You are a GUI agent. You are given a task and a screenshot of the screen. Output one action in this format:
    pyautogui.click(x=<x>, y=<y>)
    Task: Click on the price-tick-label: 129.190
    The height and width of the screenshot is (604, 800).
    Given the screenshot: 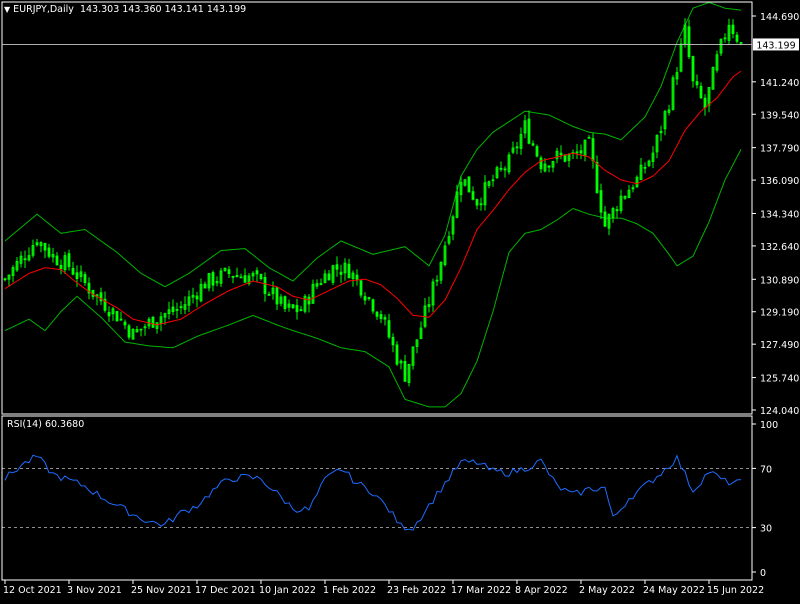 What is the action you would take?
    pyautogui.click(x=779, y=313)
    